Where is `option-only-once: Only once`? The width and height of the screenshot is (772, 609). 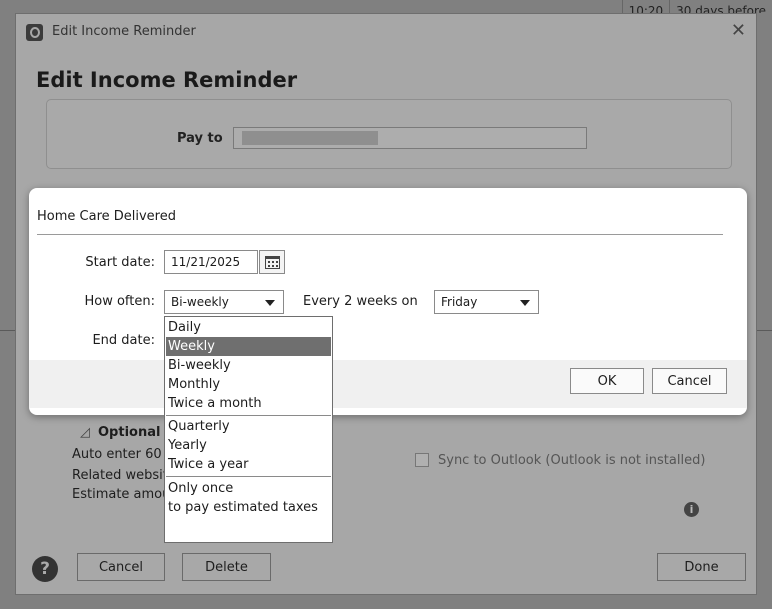
option-only-once: Only once is located at coordinates (248, 488).